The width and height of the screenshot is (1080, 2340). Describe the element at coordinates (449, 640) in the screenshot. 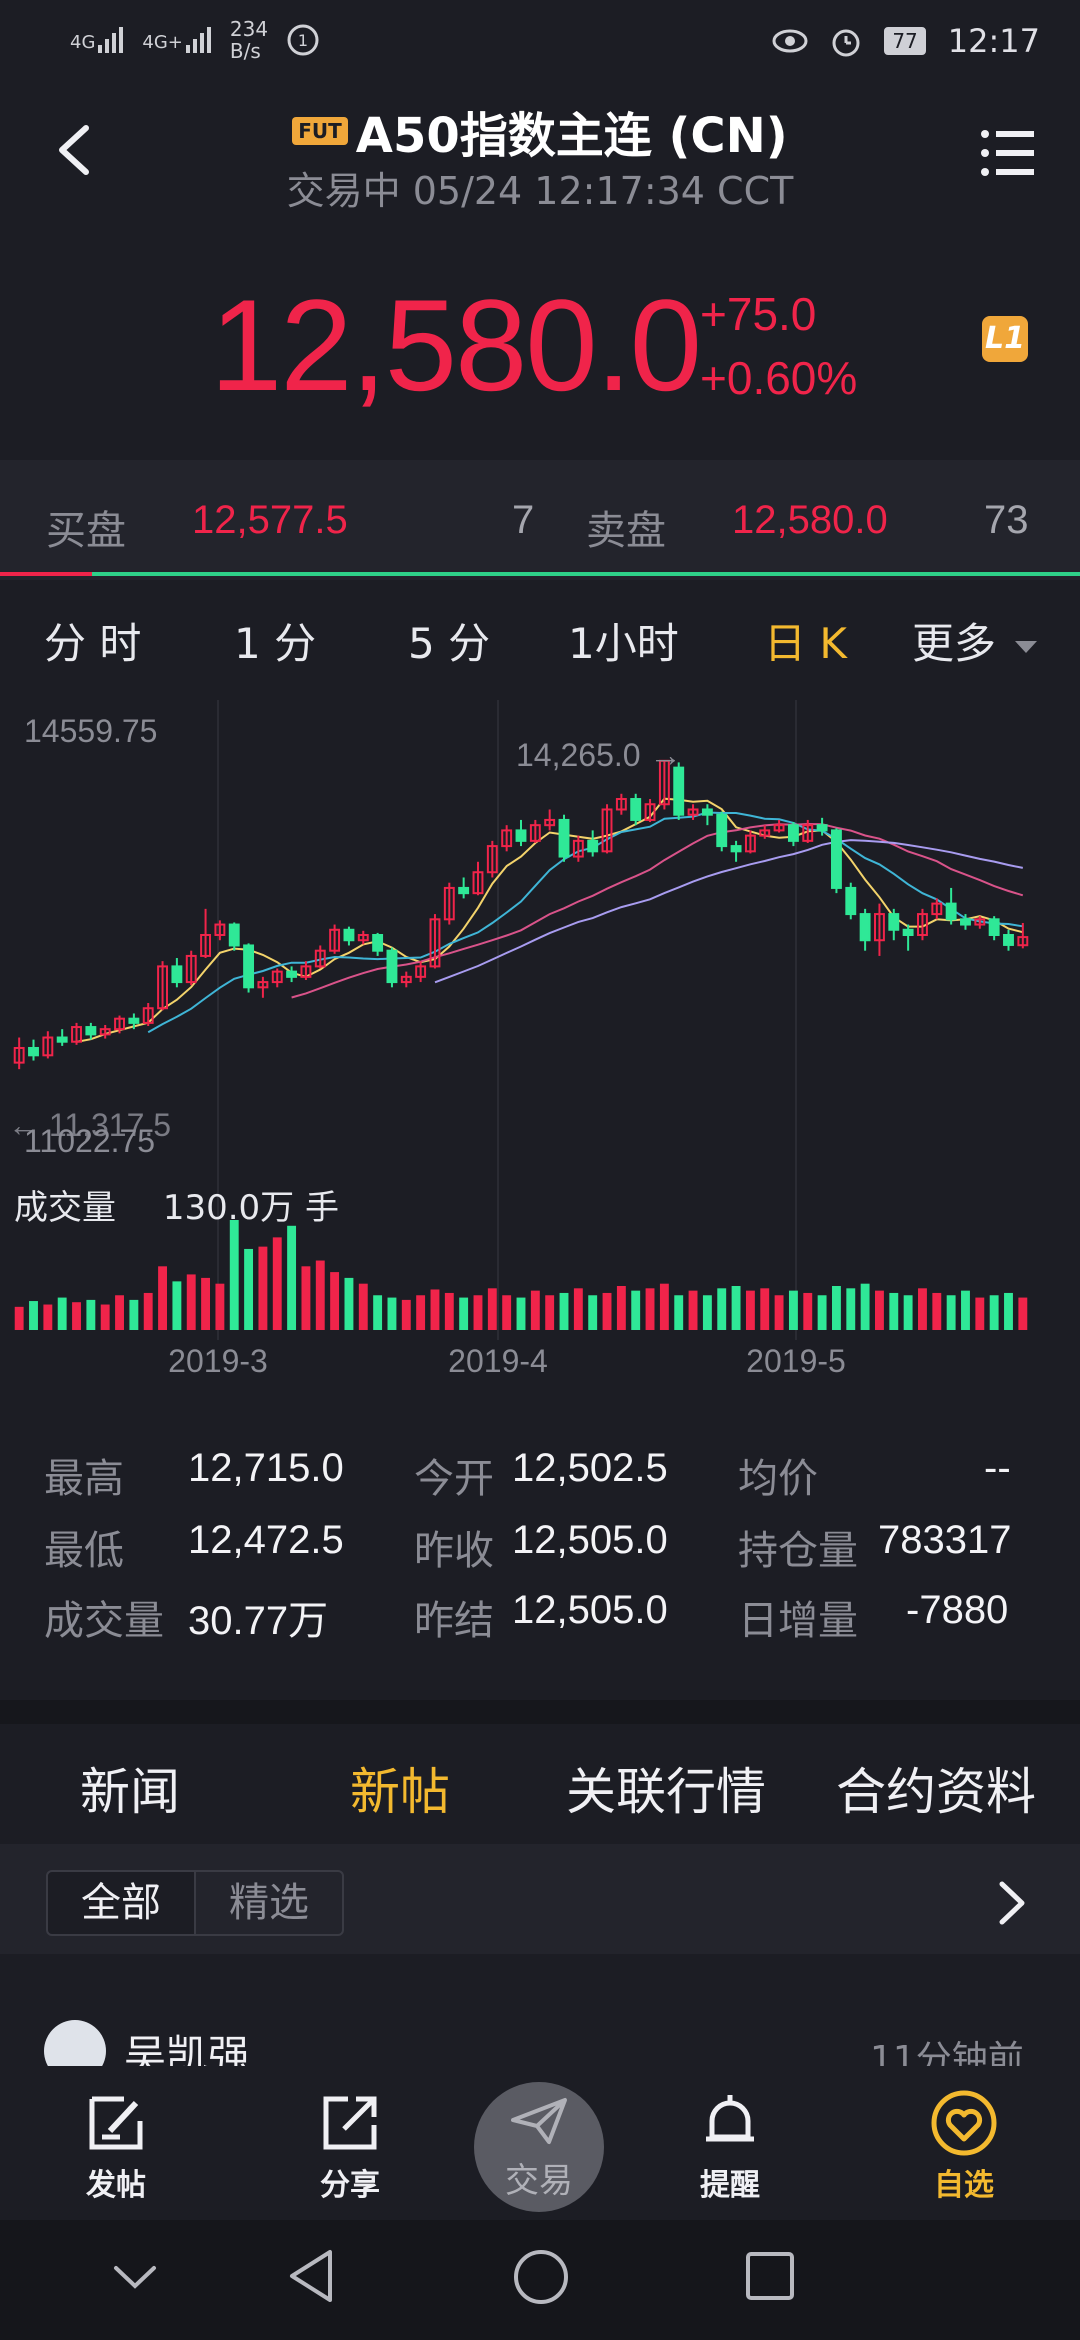

I see `tab-5min: 5 分` at that location.